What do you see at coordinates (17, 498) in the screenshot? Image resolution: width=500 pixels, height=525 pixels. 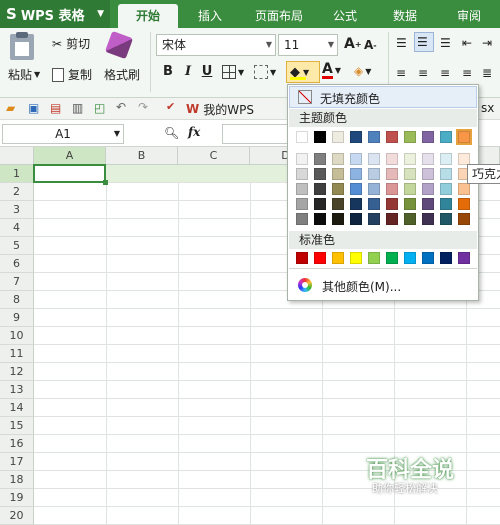 I see `row-header: 19` at bounding box center [17, 498].